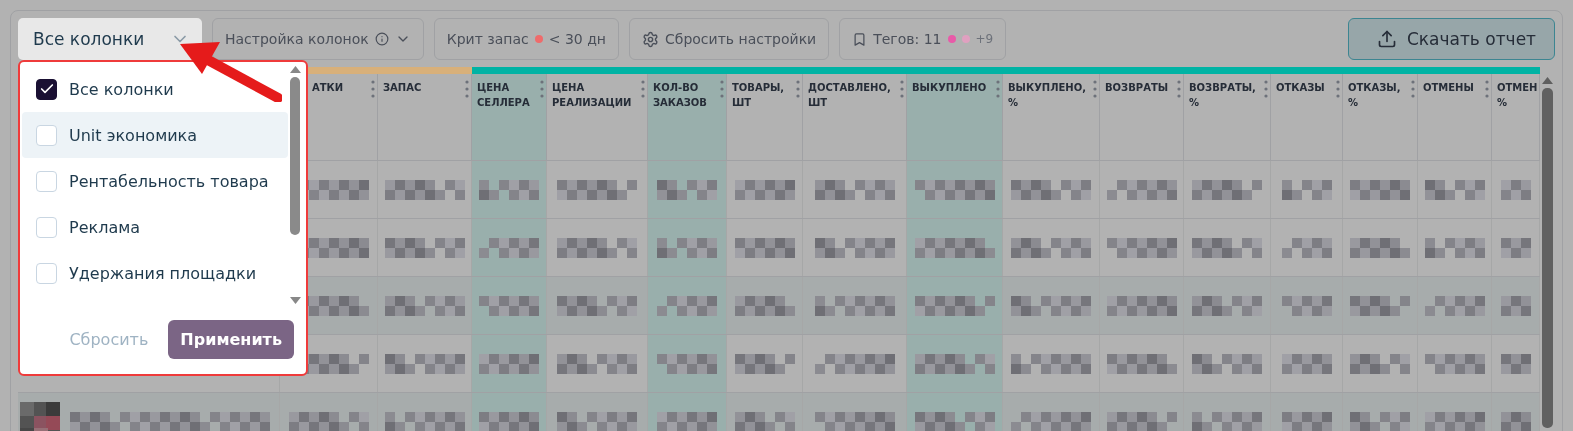 This screenshot has height=431, width=1573. Describe the element at coordinates (1547, 80) in the screenshot. I see `scroll-up-icon` at that location.